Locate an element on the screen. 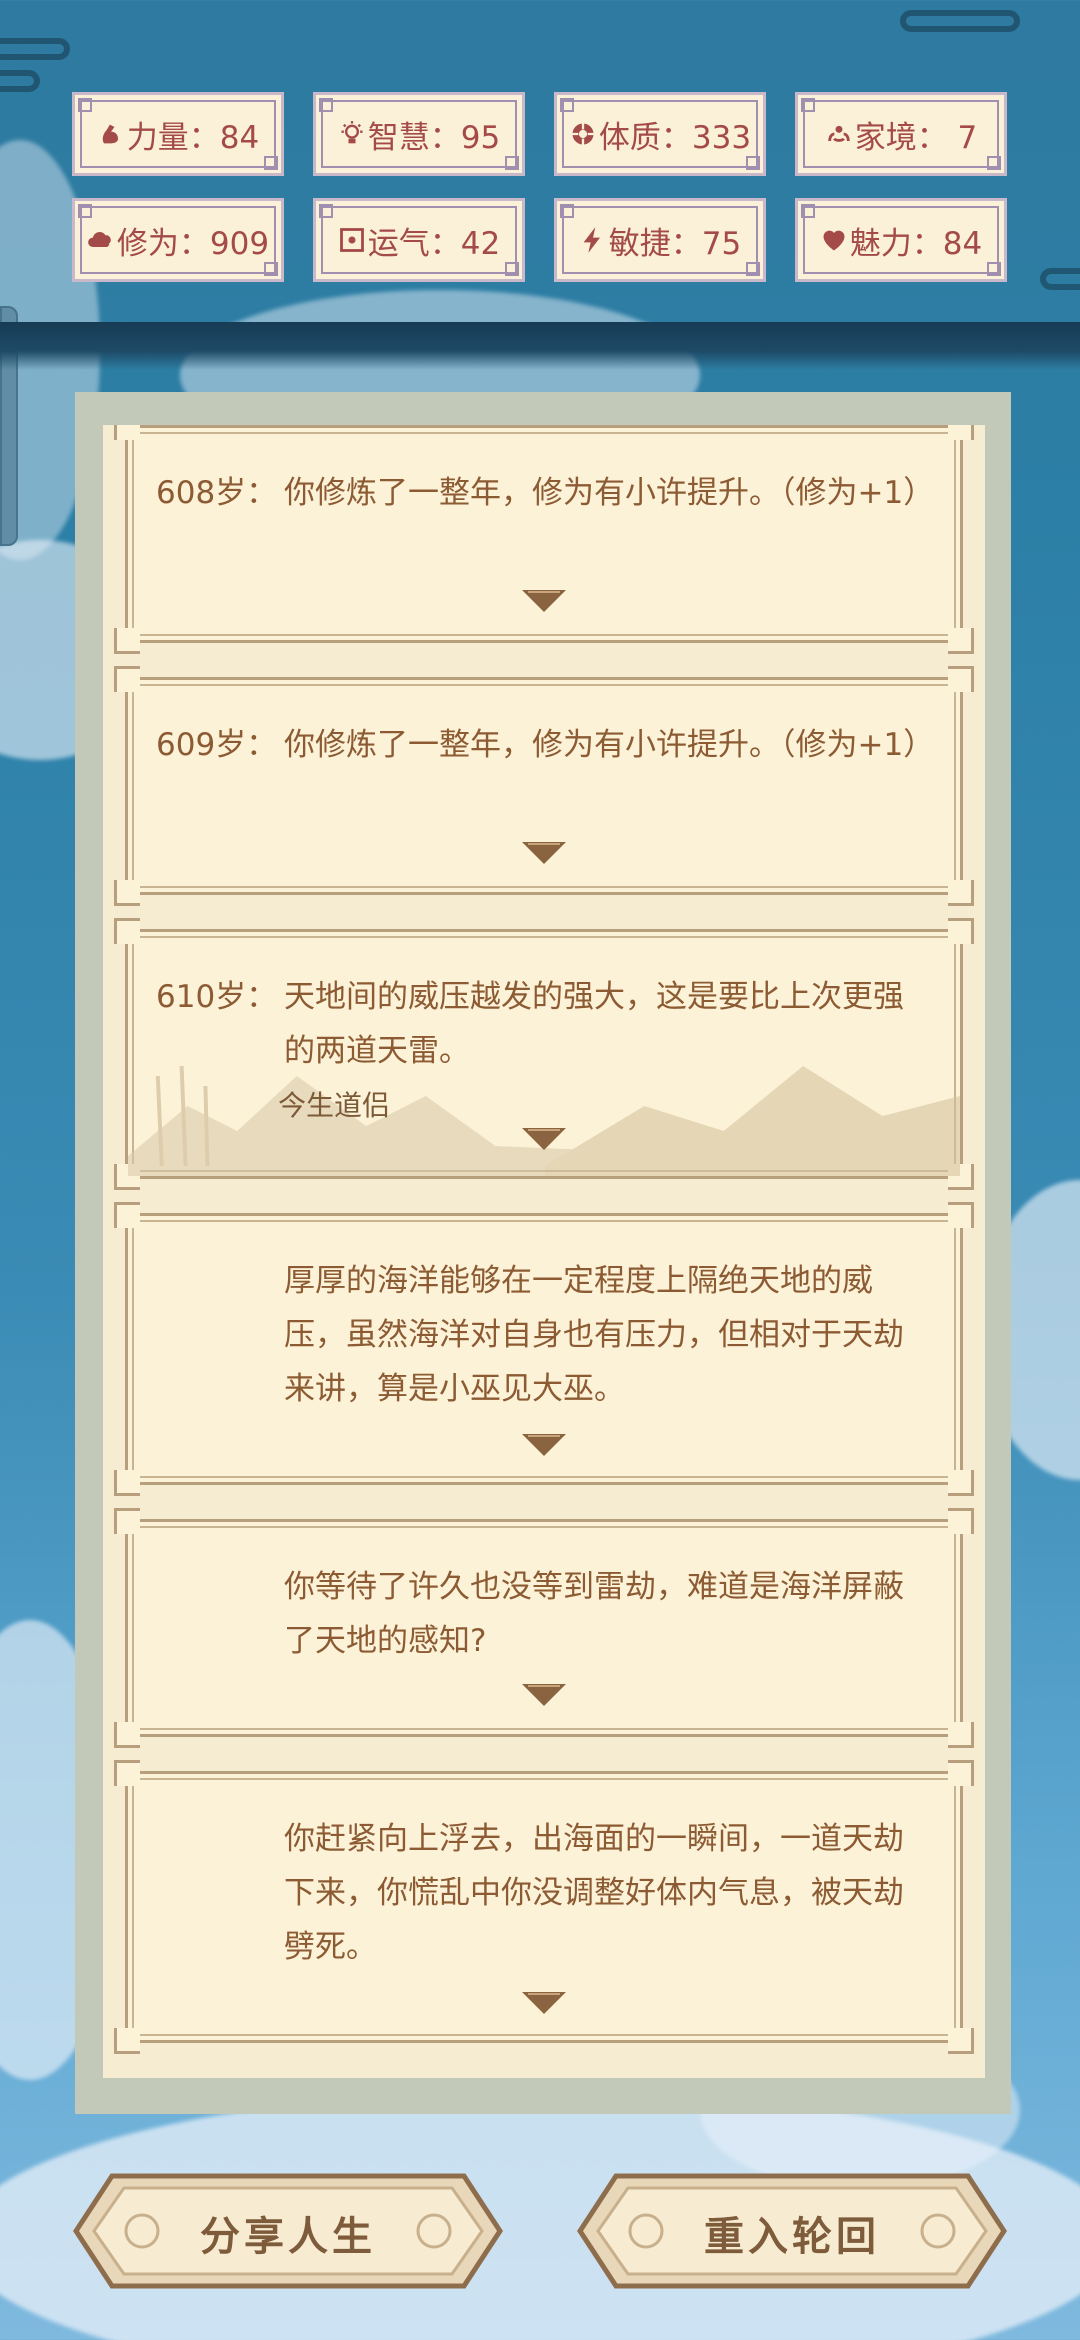 The width and height of the screenshot is (1080, 2340). stat-box: 敏捷：75 is located at coordinates (660, 240).